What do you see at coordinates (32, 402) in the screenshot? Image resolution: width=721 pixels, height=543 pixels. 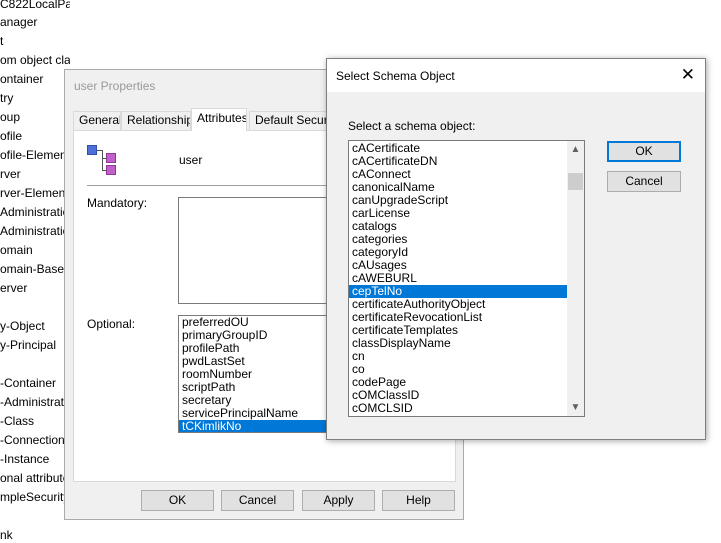 I see `background-list-item: -Administrat` at bounding box center [32, 402].